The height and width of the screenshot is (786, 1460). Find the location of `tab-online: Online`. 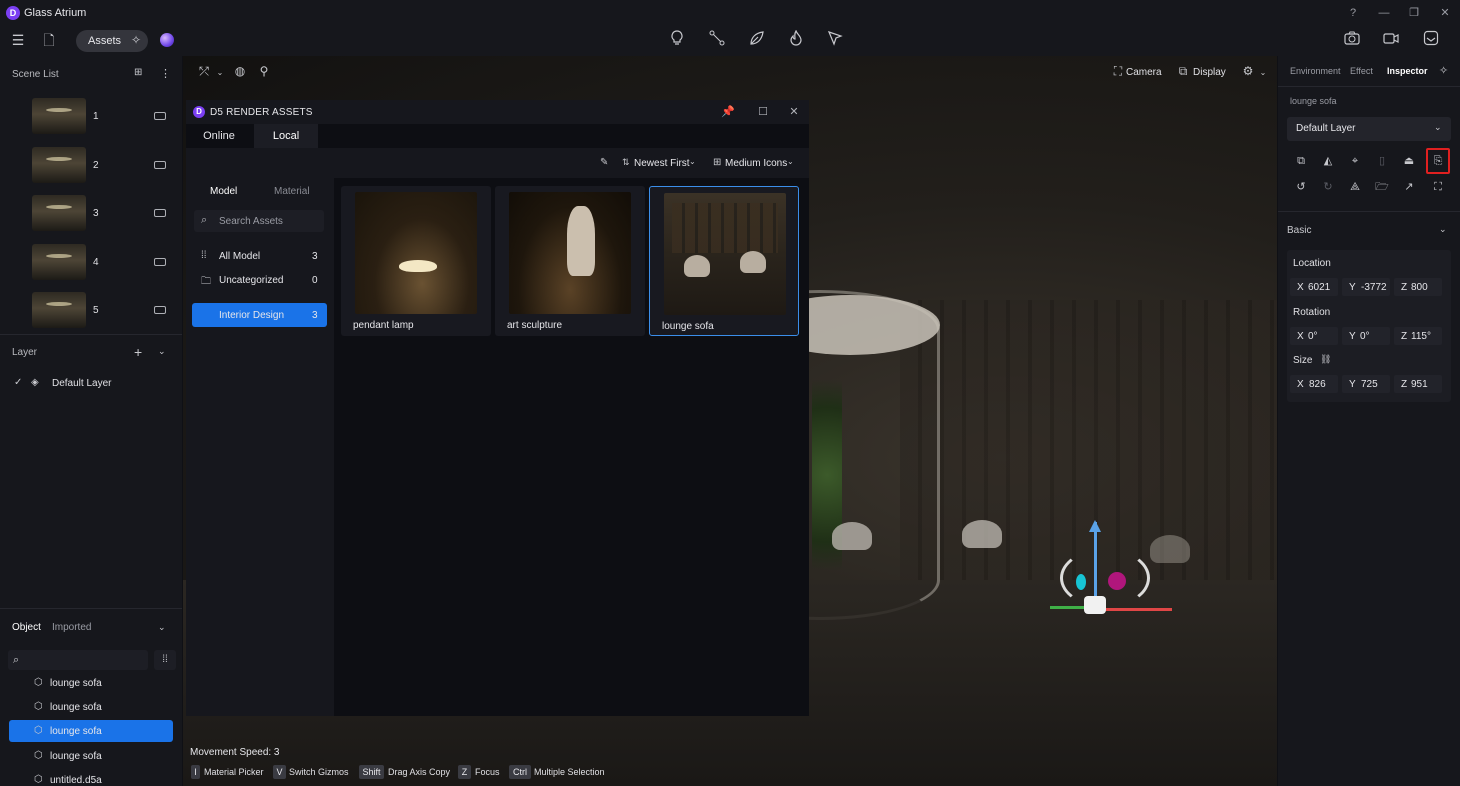

tab-online: Online is located at coordinates (219, 136).